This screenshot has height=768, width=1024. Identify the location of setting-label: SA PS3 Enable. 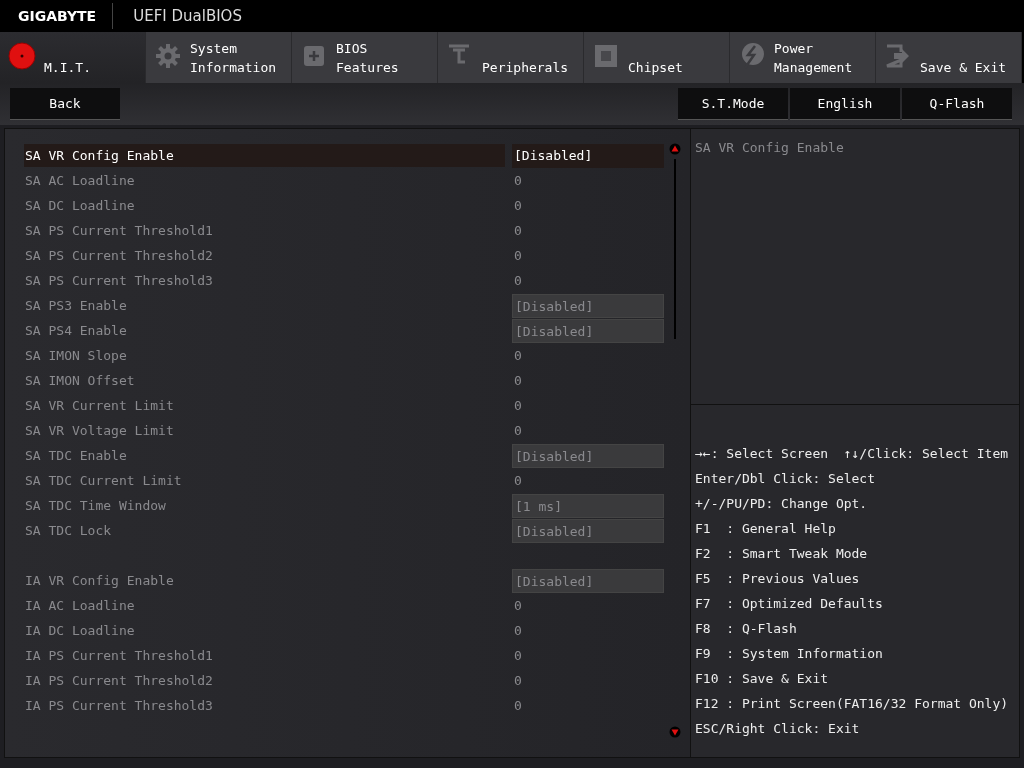
(264, 305).